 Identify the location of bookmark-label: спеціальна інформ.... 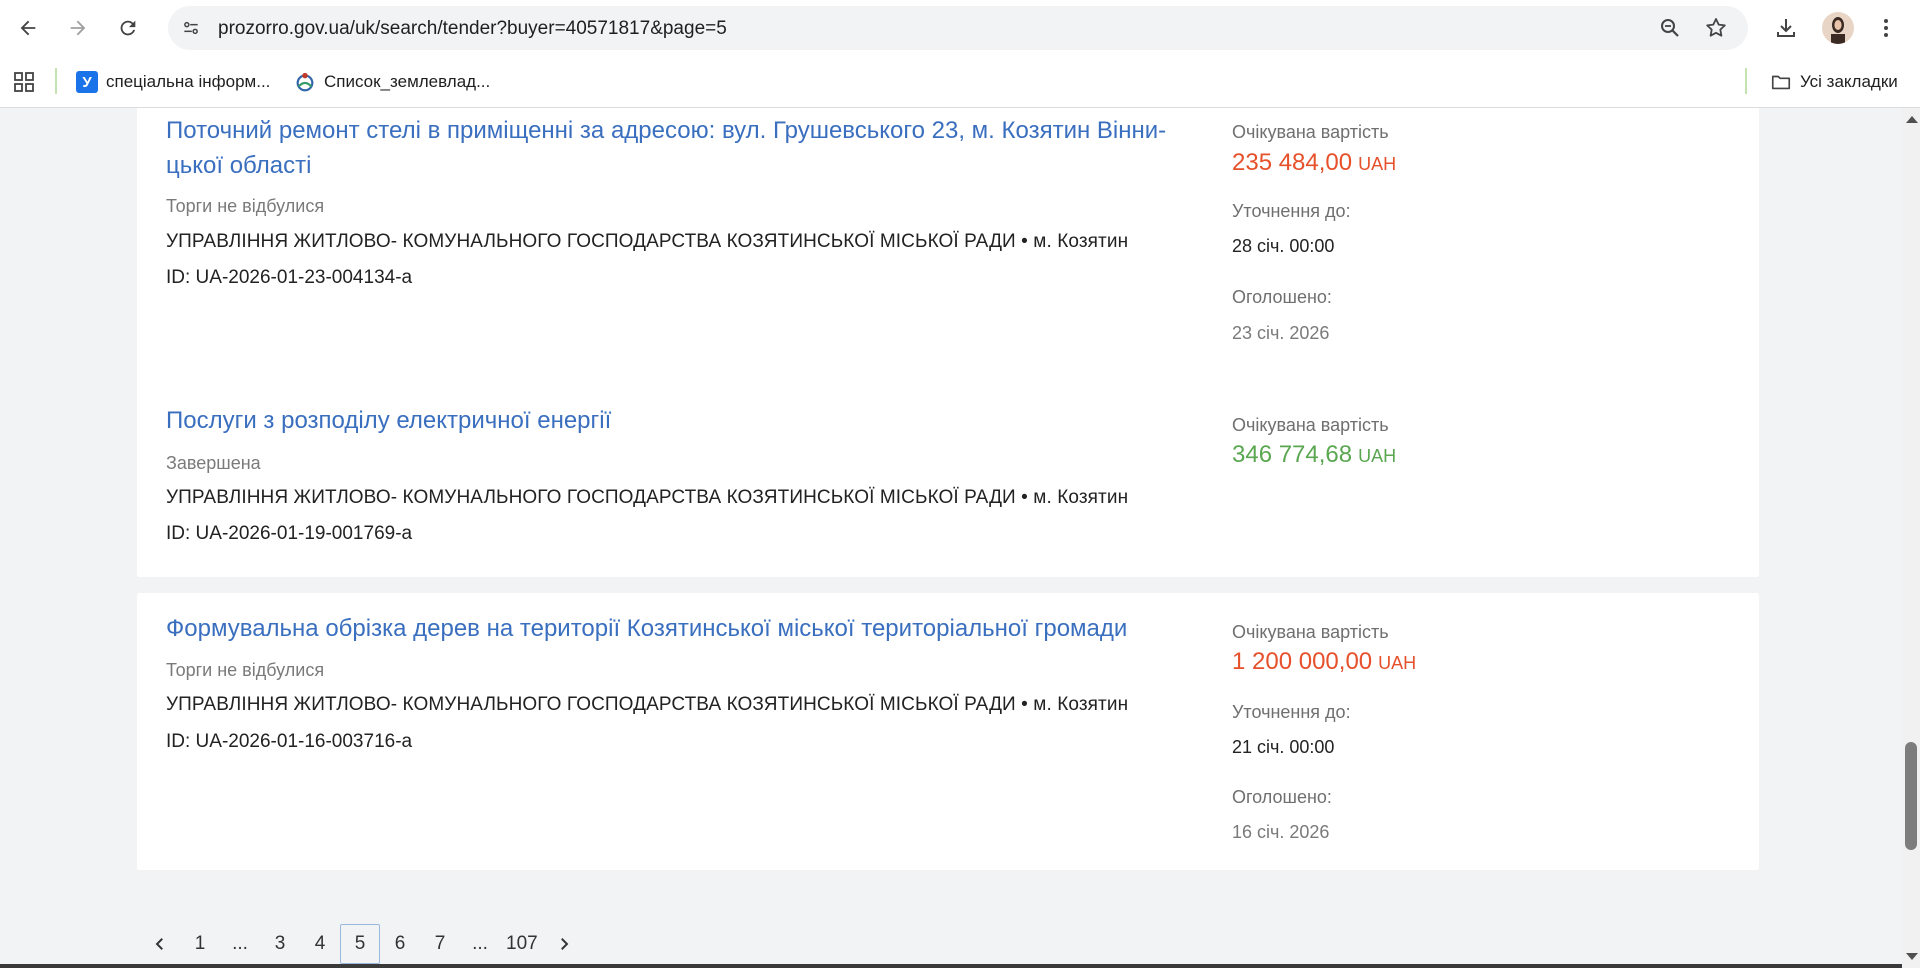
(188, 81).